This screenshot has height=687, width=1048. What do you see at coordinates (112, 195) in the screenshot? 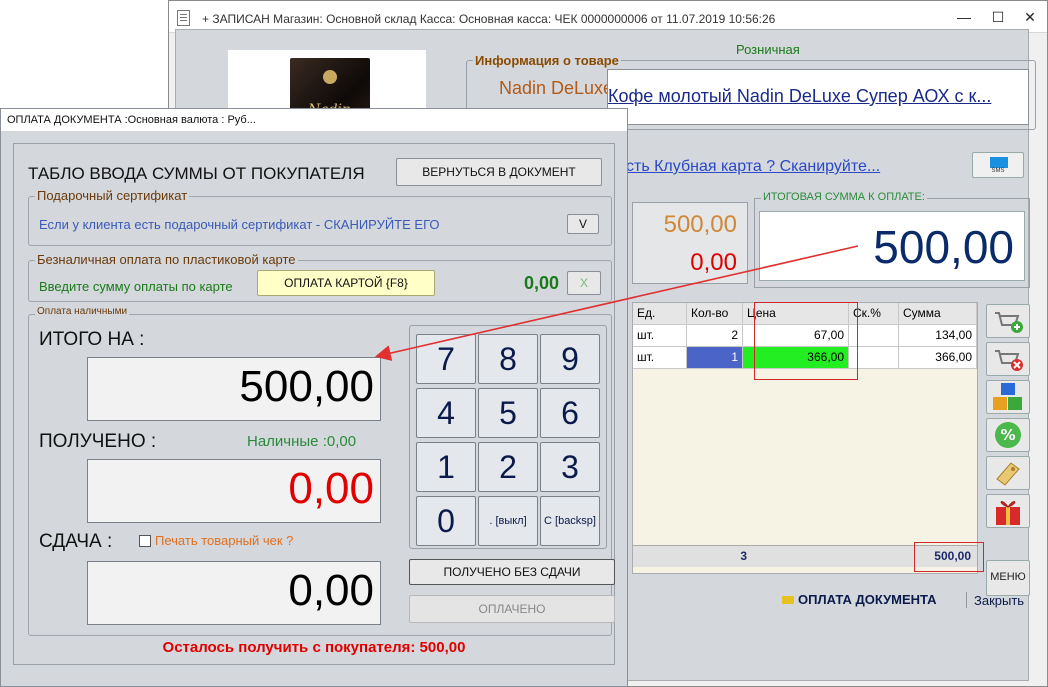
I see `gift-legend: Подарочный сертификат` at bounding box center [112, 195].